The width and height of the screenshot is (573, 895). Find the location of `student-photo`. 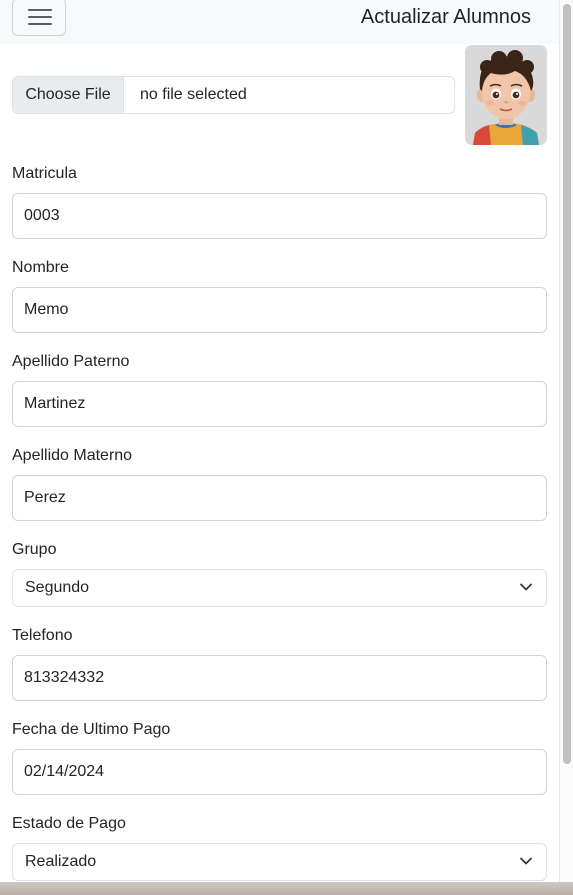

student-photo is located at coordinates (506, 95).